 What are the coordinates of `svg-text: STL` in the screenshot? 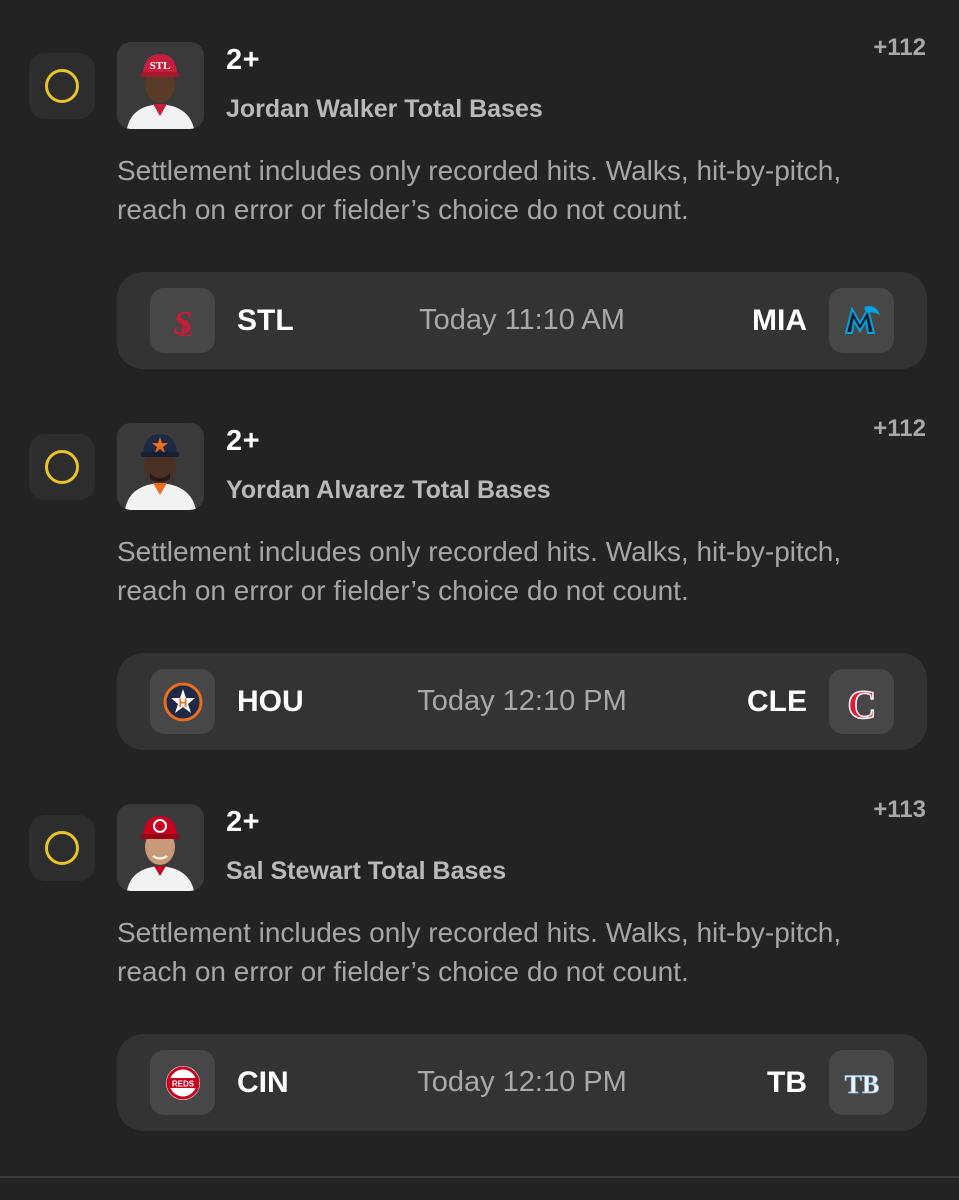 It's located at (160, 66).